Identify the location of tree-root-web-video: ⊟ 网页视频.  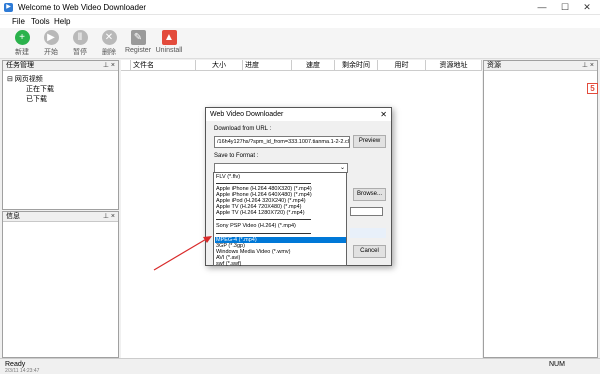
(25, 79).